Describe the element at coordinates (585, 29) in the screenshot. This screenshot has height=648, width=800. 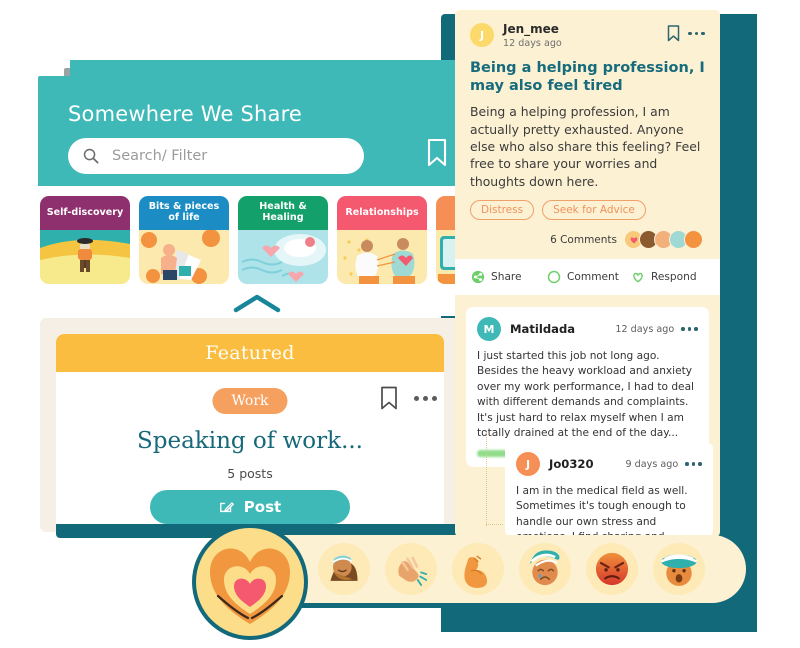
I see `post-author-name: Jen_mee` at that location.